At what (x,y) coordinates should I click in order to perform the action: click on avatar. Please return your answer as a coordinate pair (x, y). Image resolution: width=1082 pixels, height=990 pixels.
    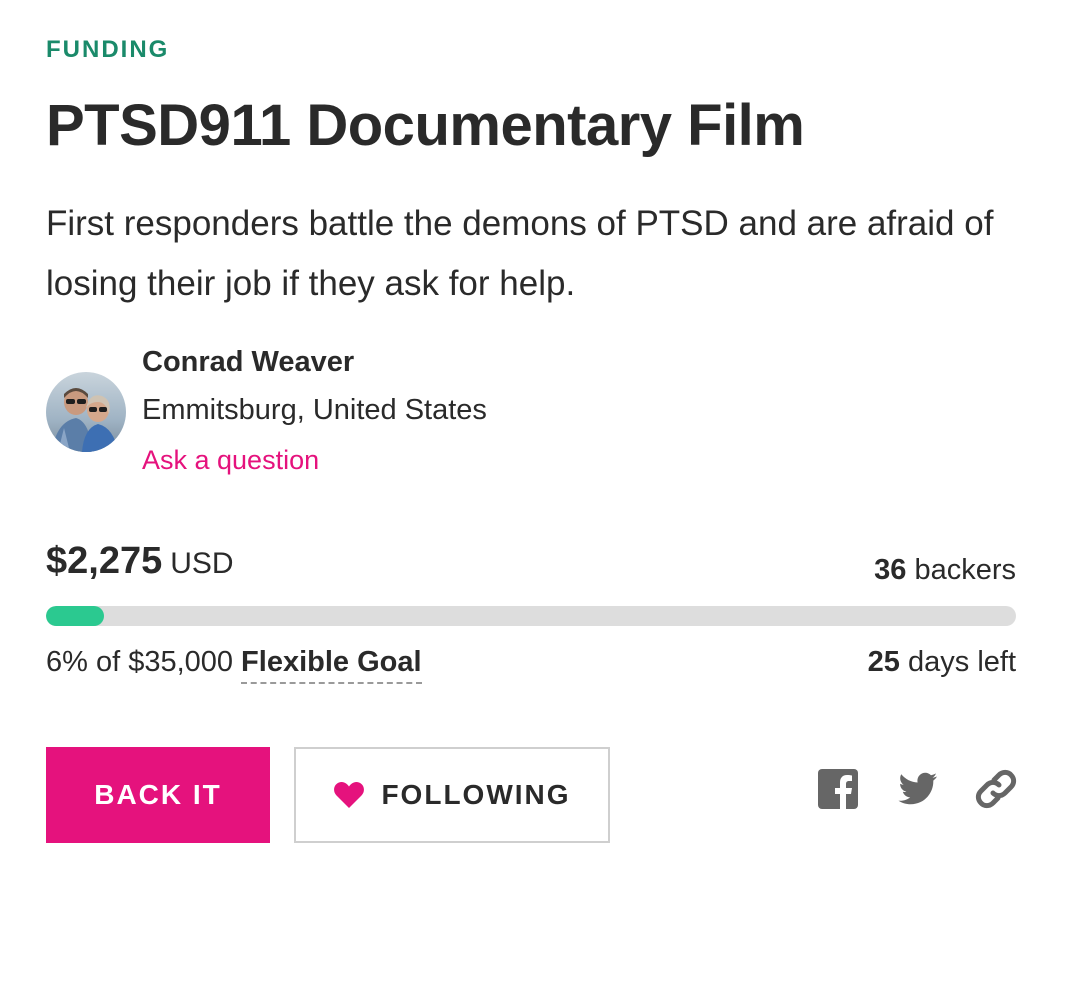
    Looking at the image, I should click on (86, 412).